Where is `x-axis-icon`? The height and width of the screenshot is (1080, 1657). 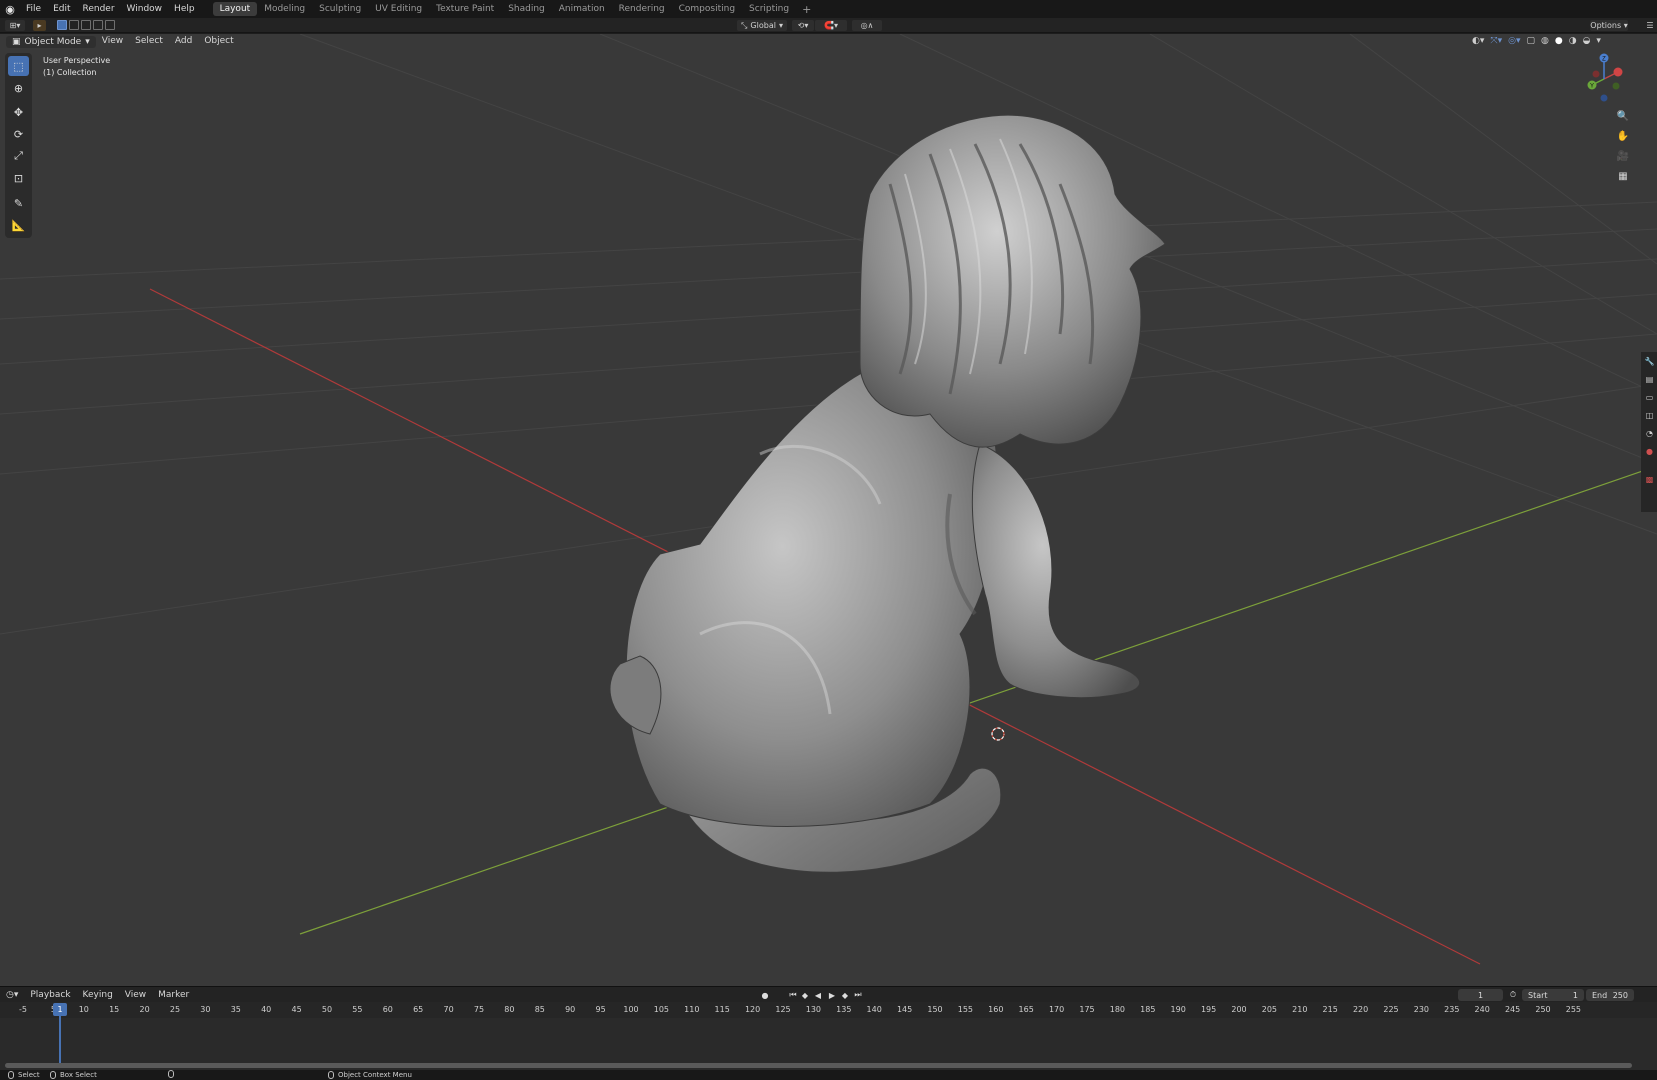 x-axis-icon is located at coordinates (1618, 72).